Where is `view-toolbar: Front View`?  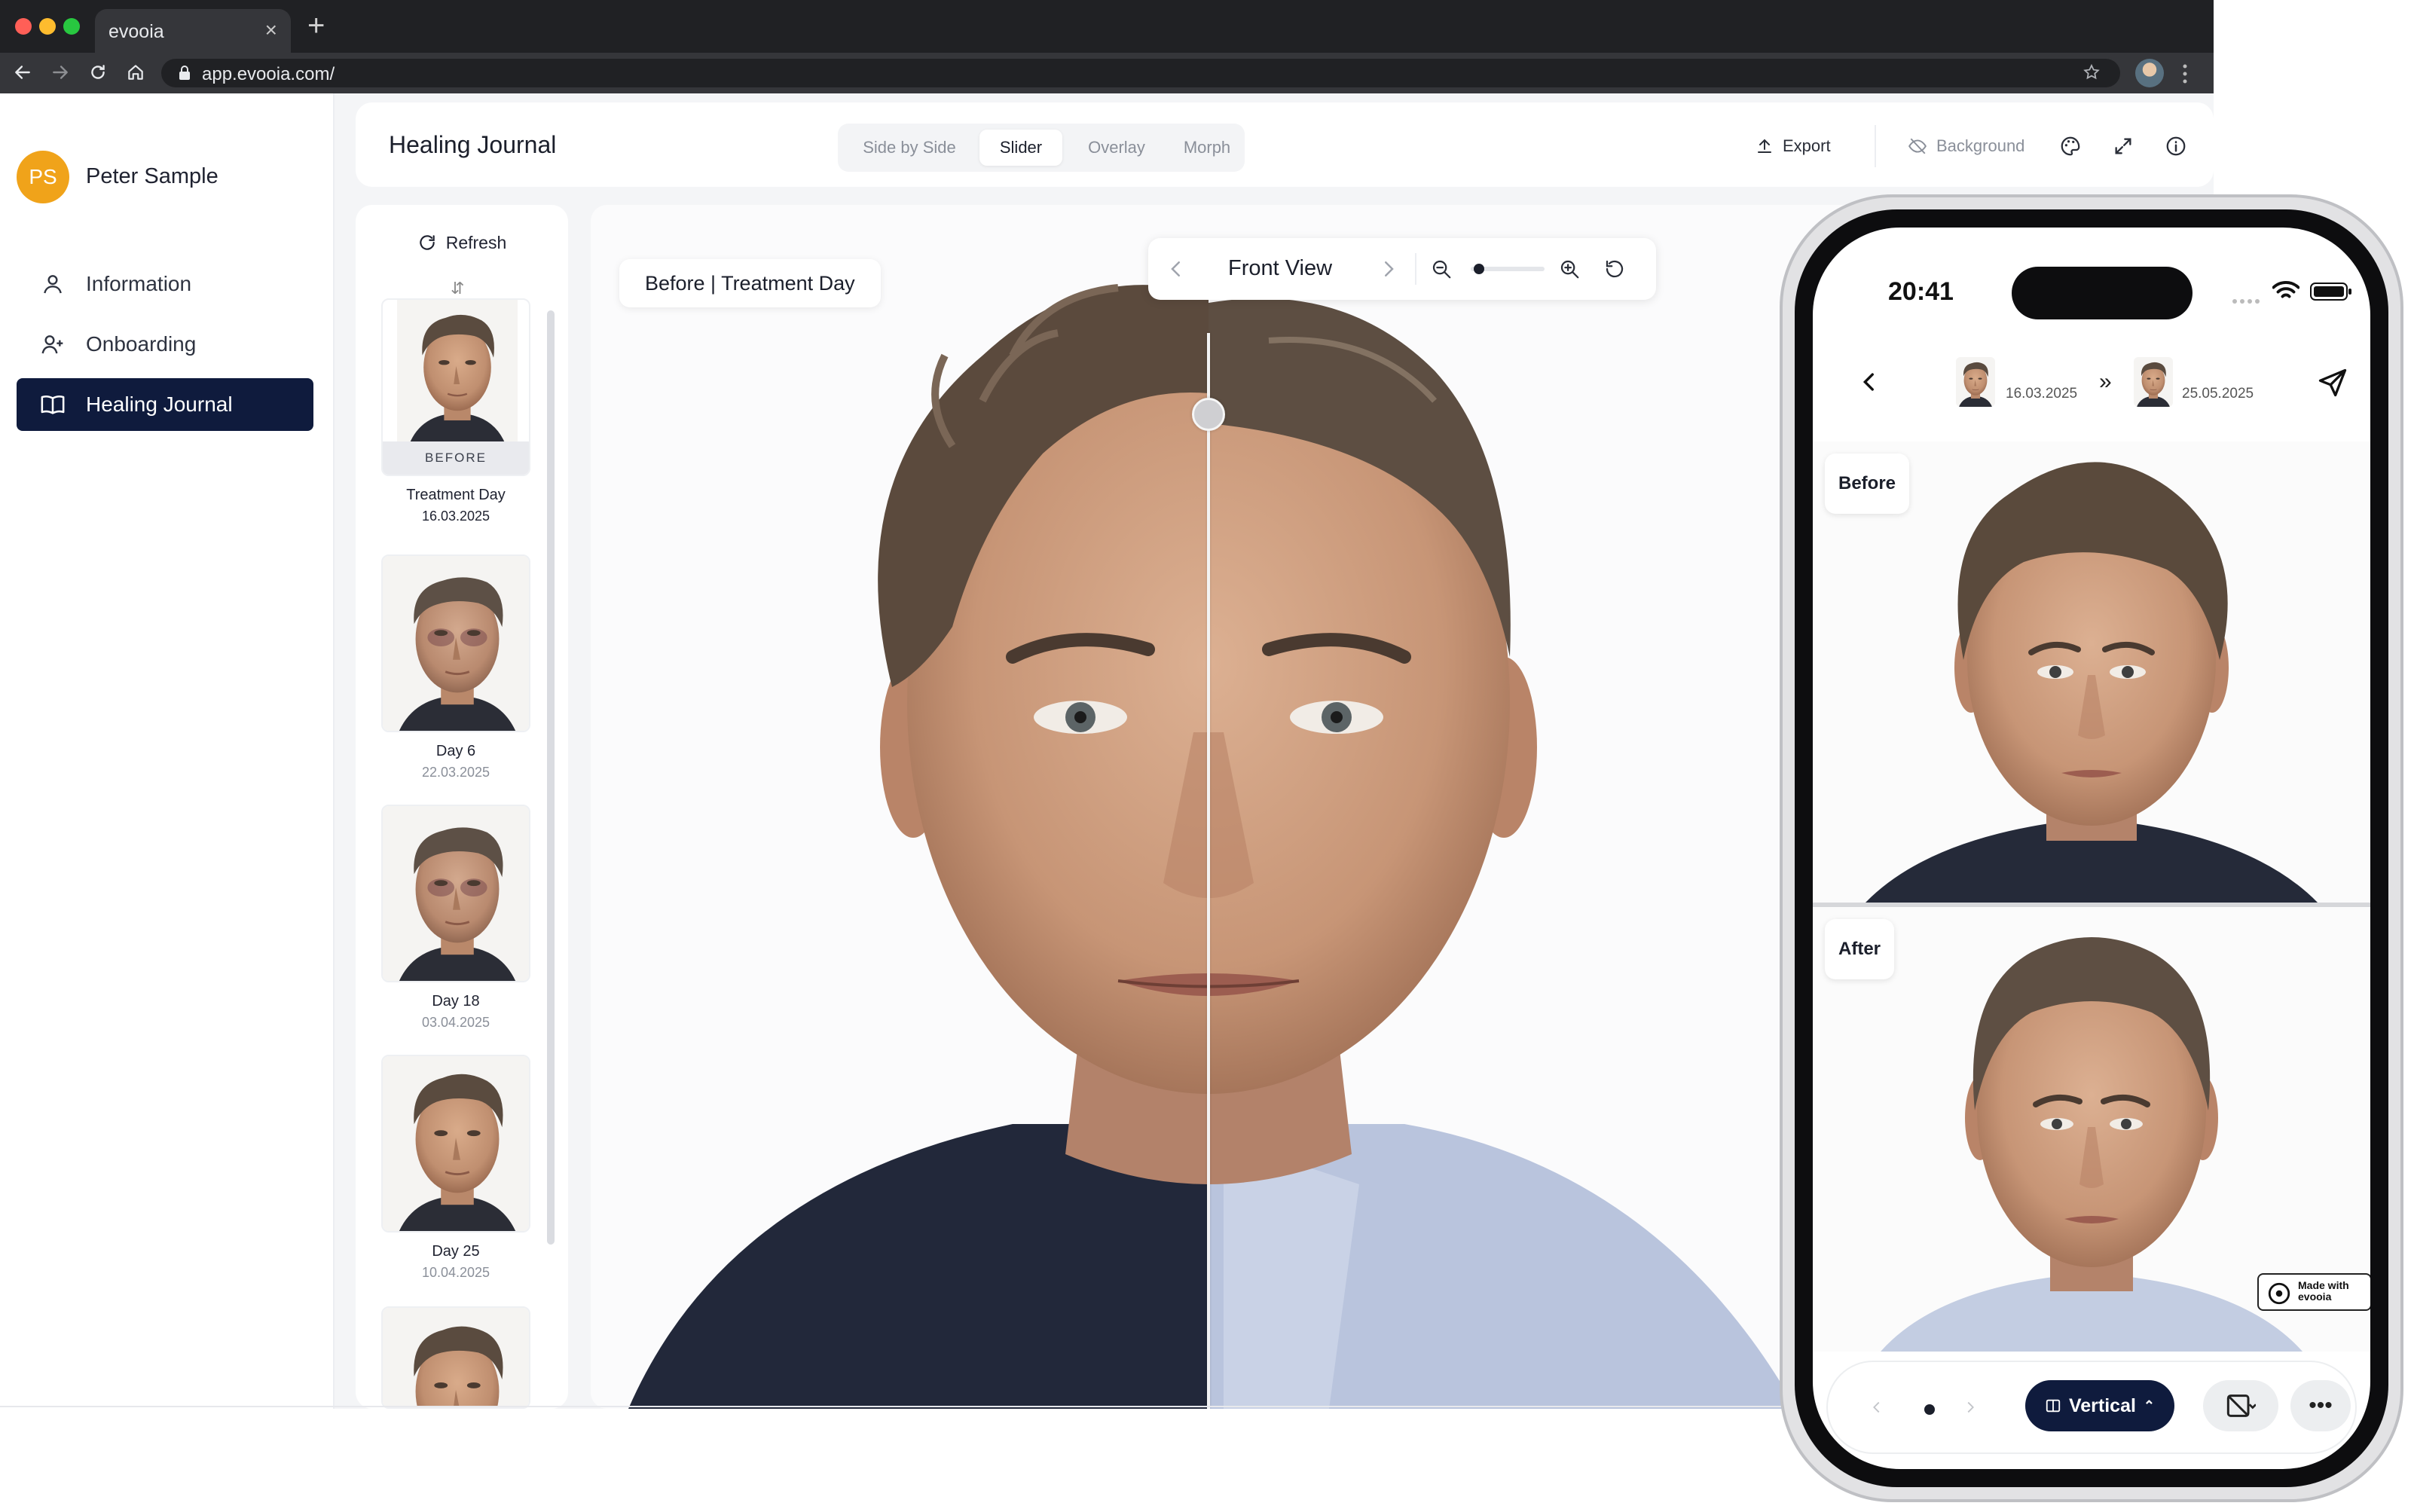
view-toolbar: Front View is located at coordinates (1402, 269).